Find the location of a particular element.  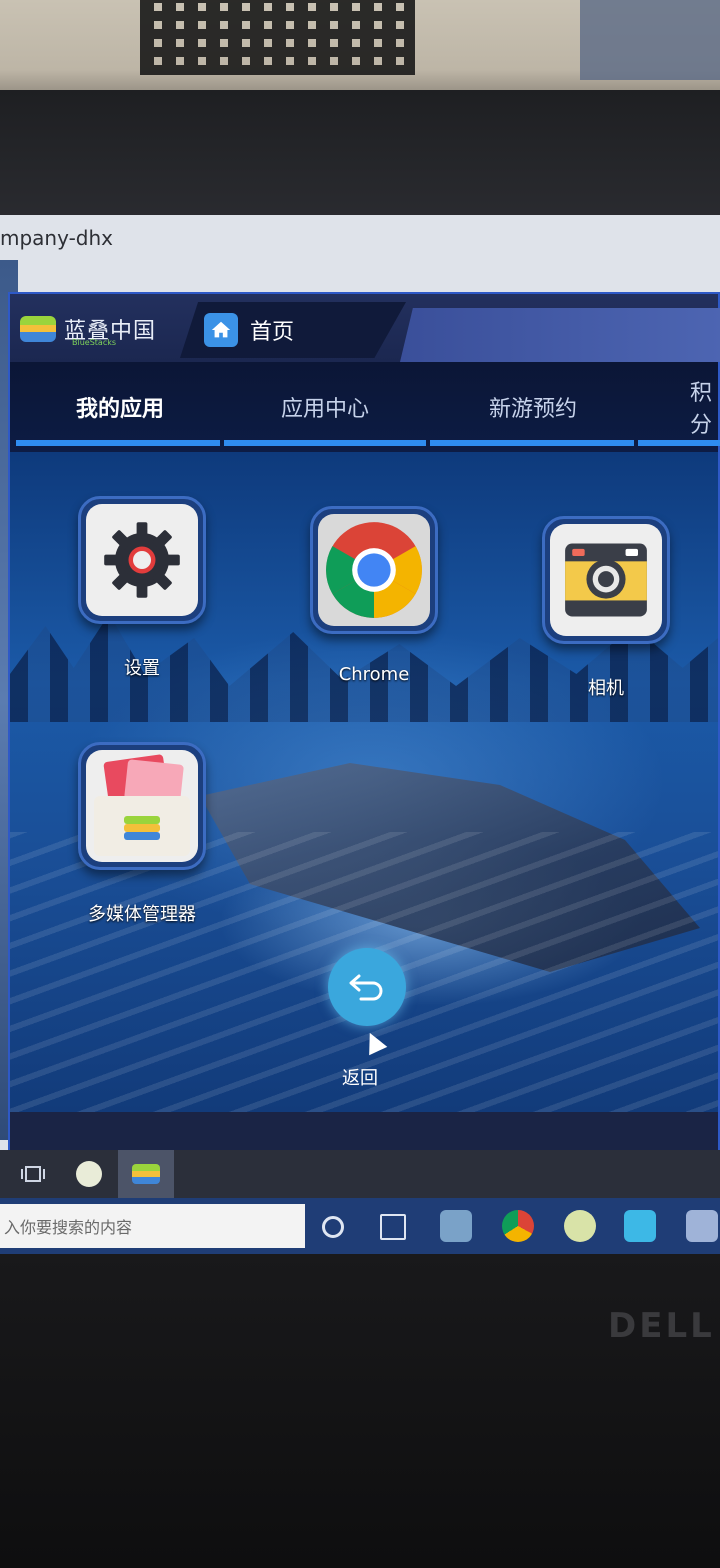

tab-my-apps: 我的应用 is located at coordinates (120, 407).